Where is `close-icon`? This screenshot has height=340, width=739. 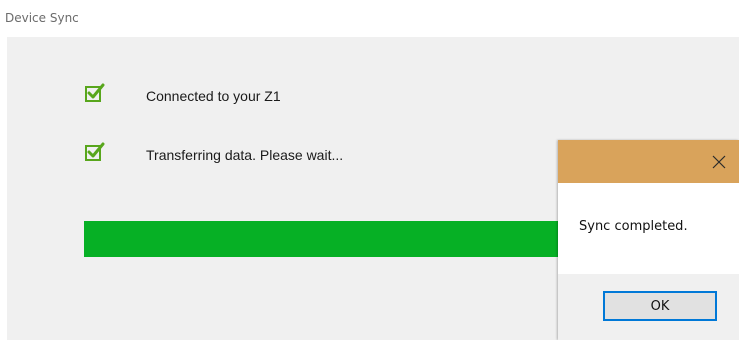
close-icon is located at coordinates (719, 161).